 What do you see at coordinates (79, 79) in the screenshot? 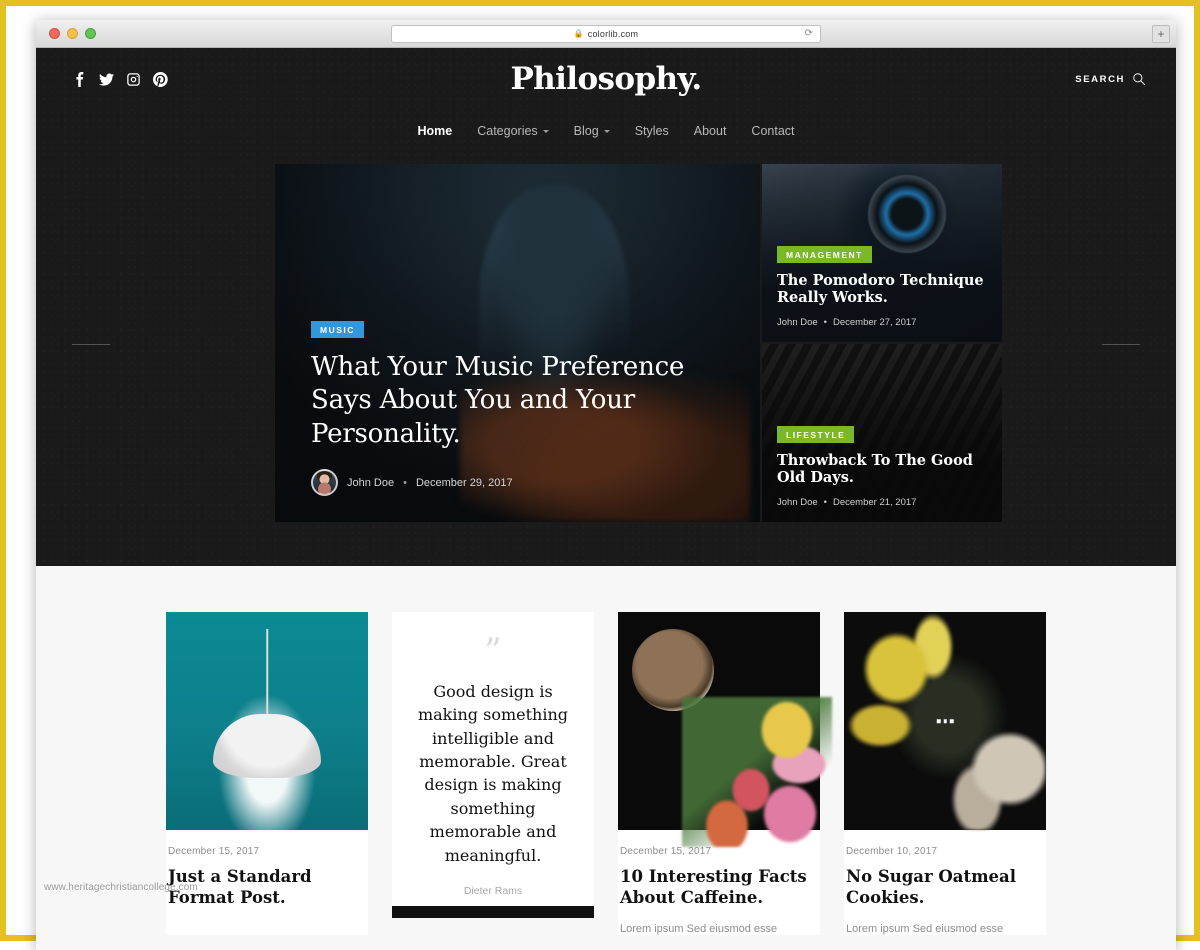
I see `facebook-icon` at bounding box center [79, 79].